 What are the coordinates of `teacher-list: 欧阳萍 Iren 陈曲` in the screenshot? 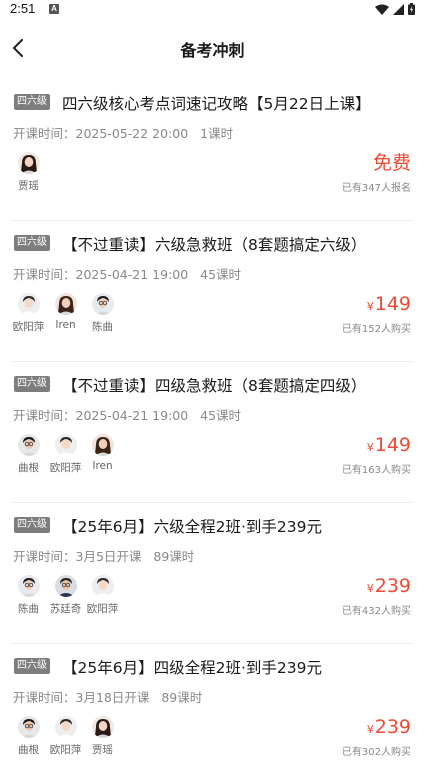 It's located at (67, 313).